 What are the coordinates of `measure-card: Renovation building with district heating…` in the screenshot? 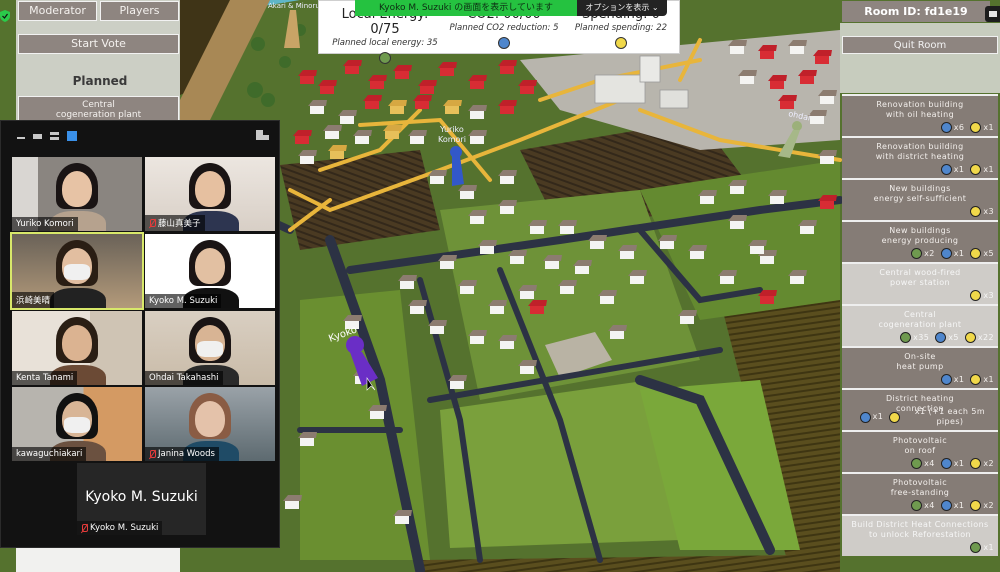 It's located at (920, 157).